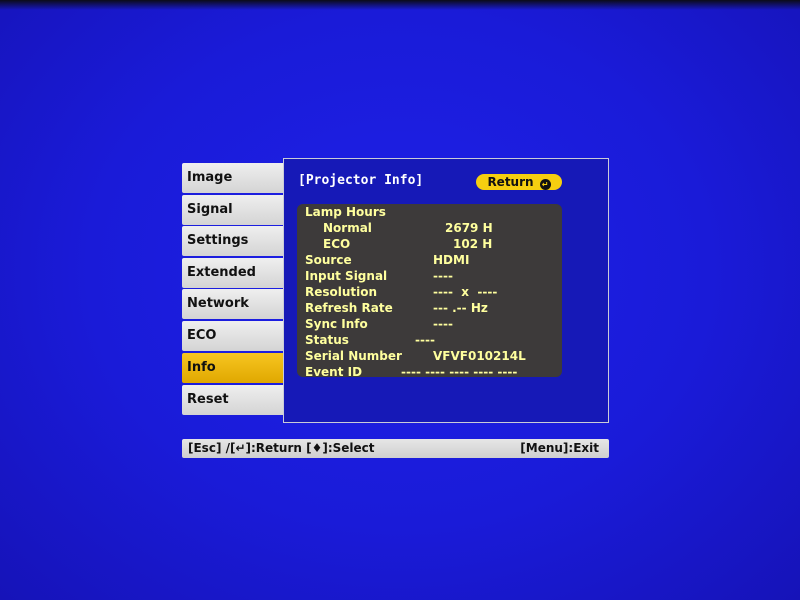 The image size is (800, 600). I want to click on menu-item-reset: Reset, so click(233, 400).